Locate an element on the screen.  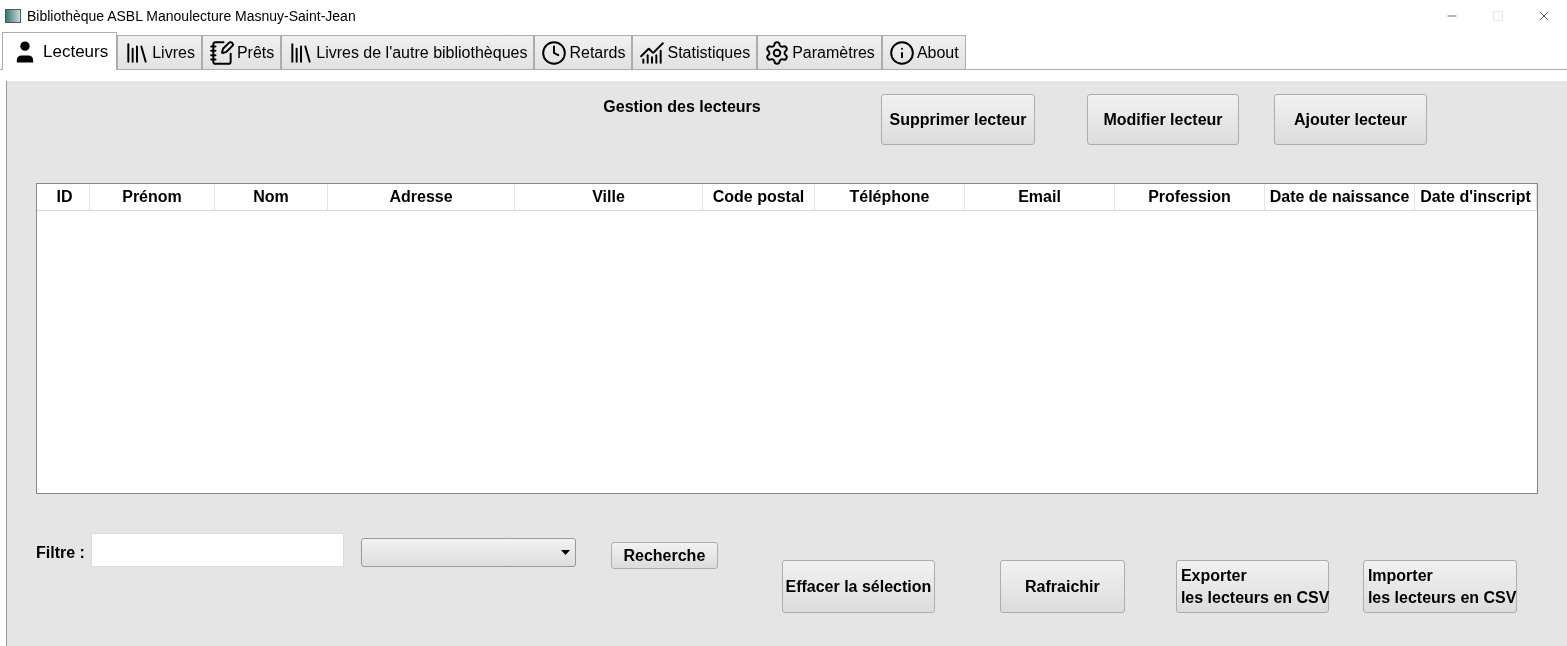
info-icon is located at coordinates (901, 52).